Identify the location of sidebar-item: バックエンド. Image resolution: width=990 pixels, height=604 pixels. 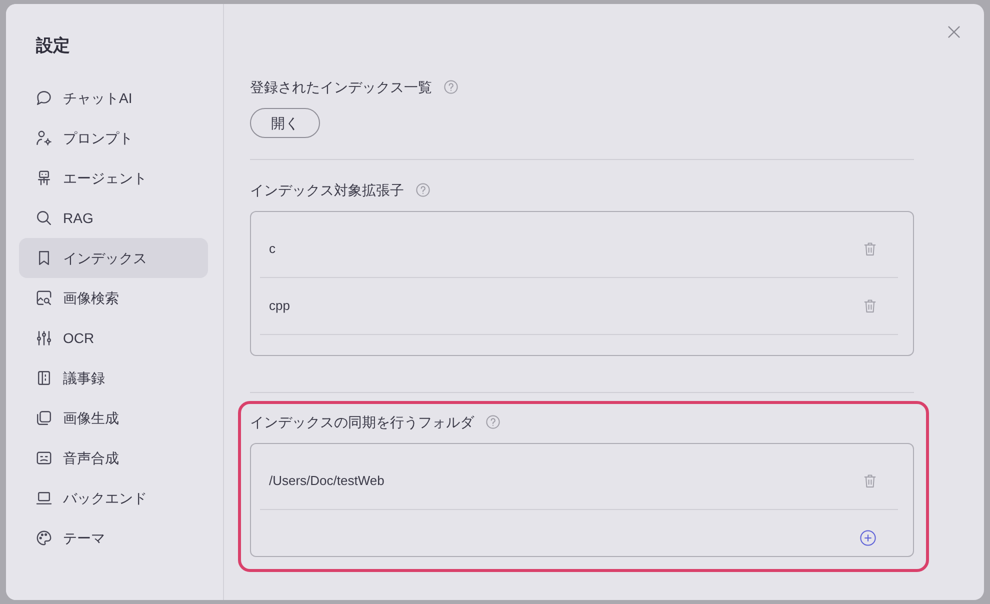
(113, 498).